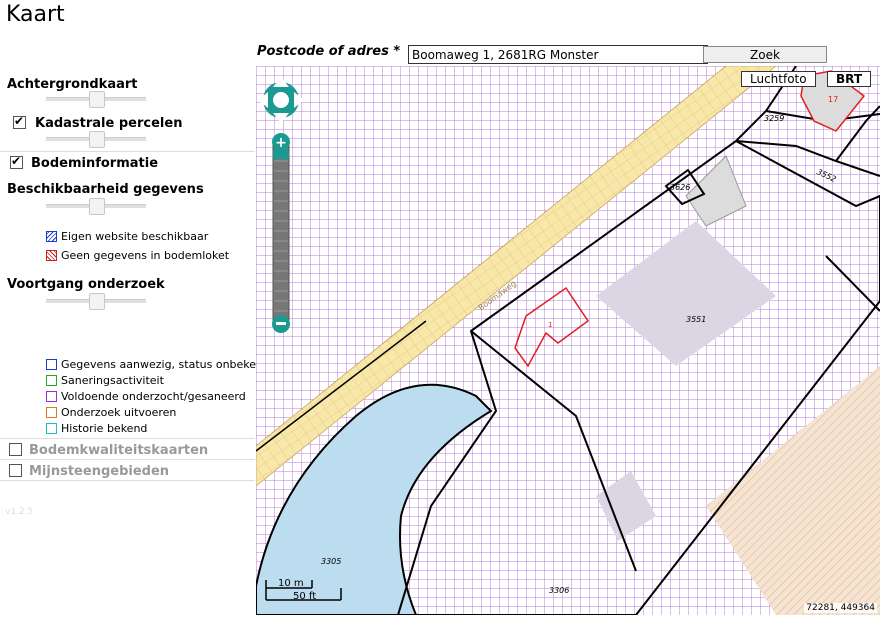 The height and width of the screenshot is (635, 889). I want to click on luchtfoto-button: Luchtfoto, so click(778, 79).